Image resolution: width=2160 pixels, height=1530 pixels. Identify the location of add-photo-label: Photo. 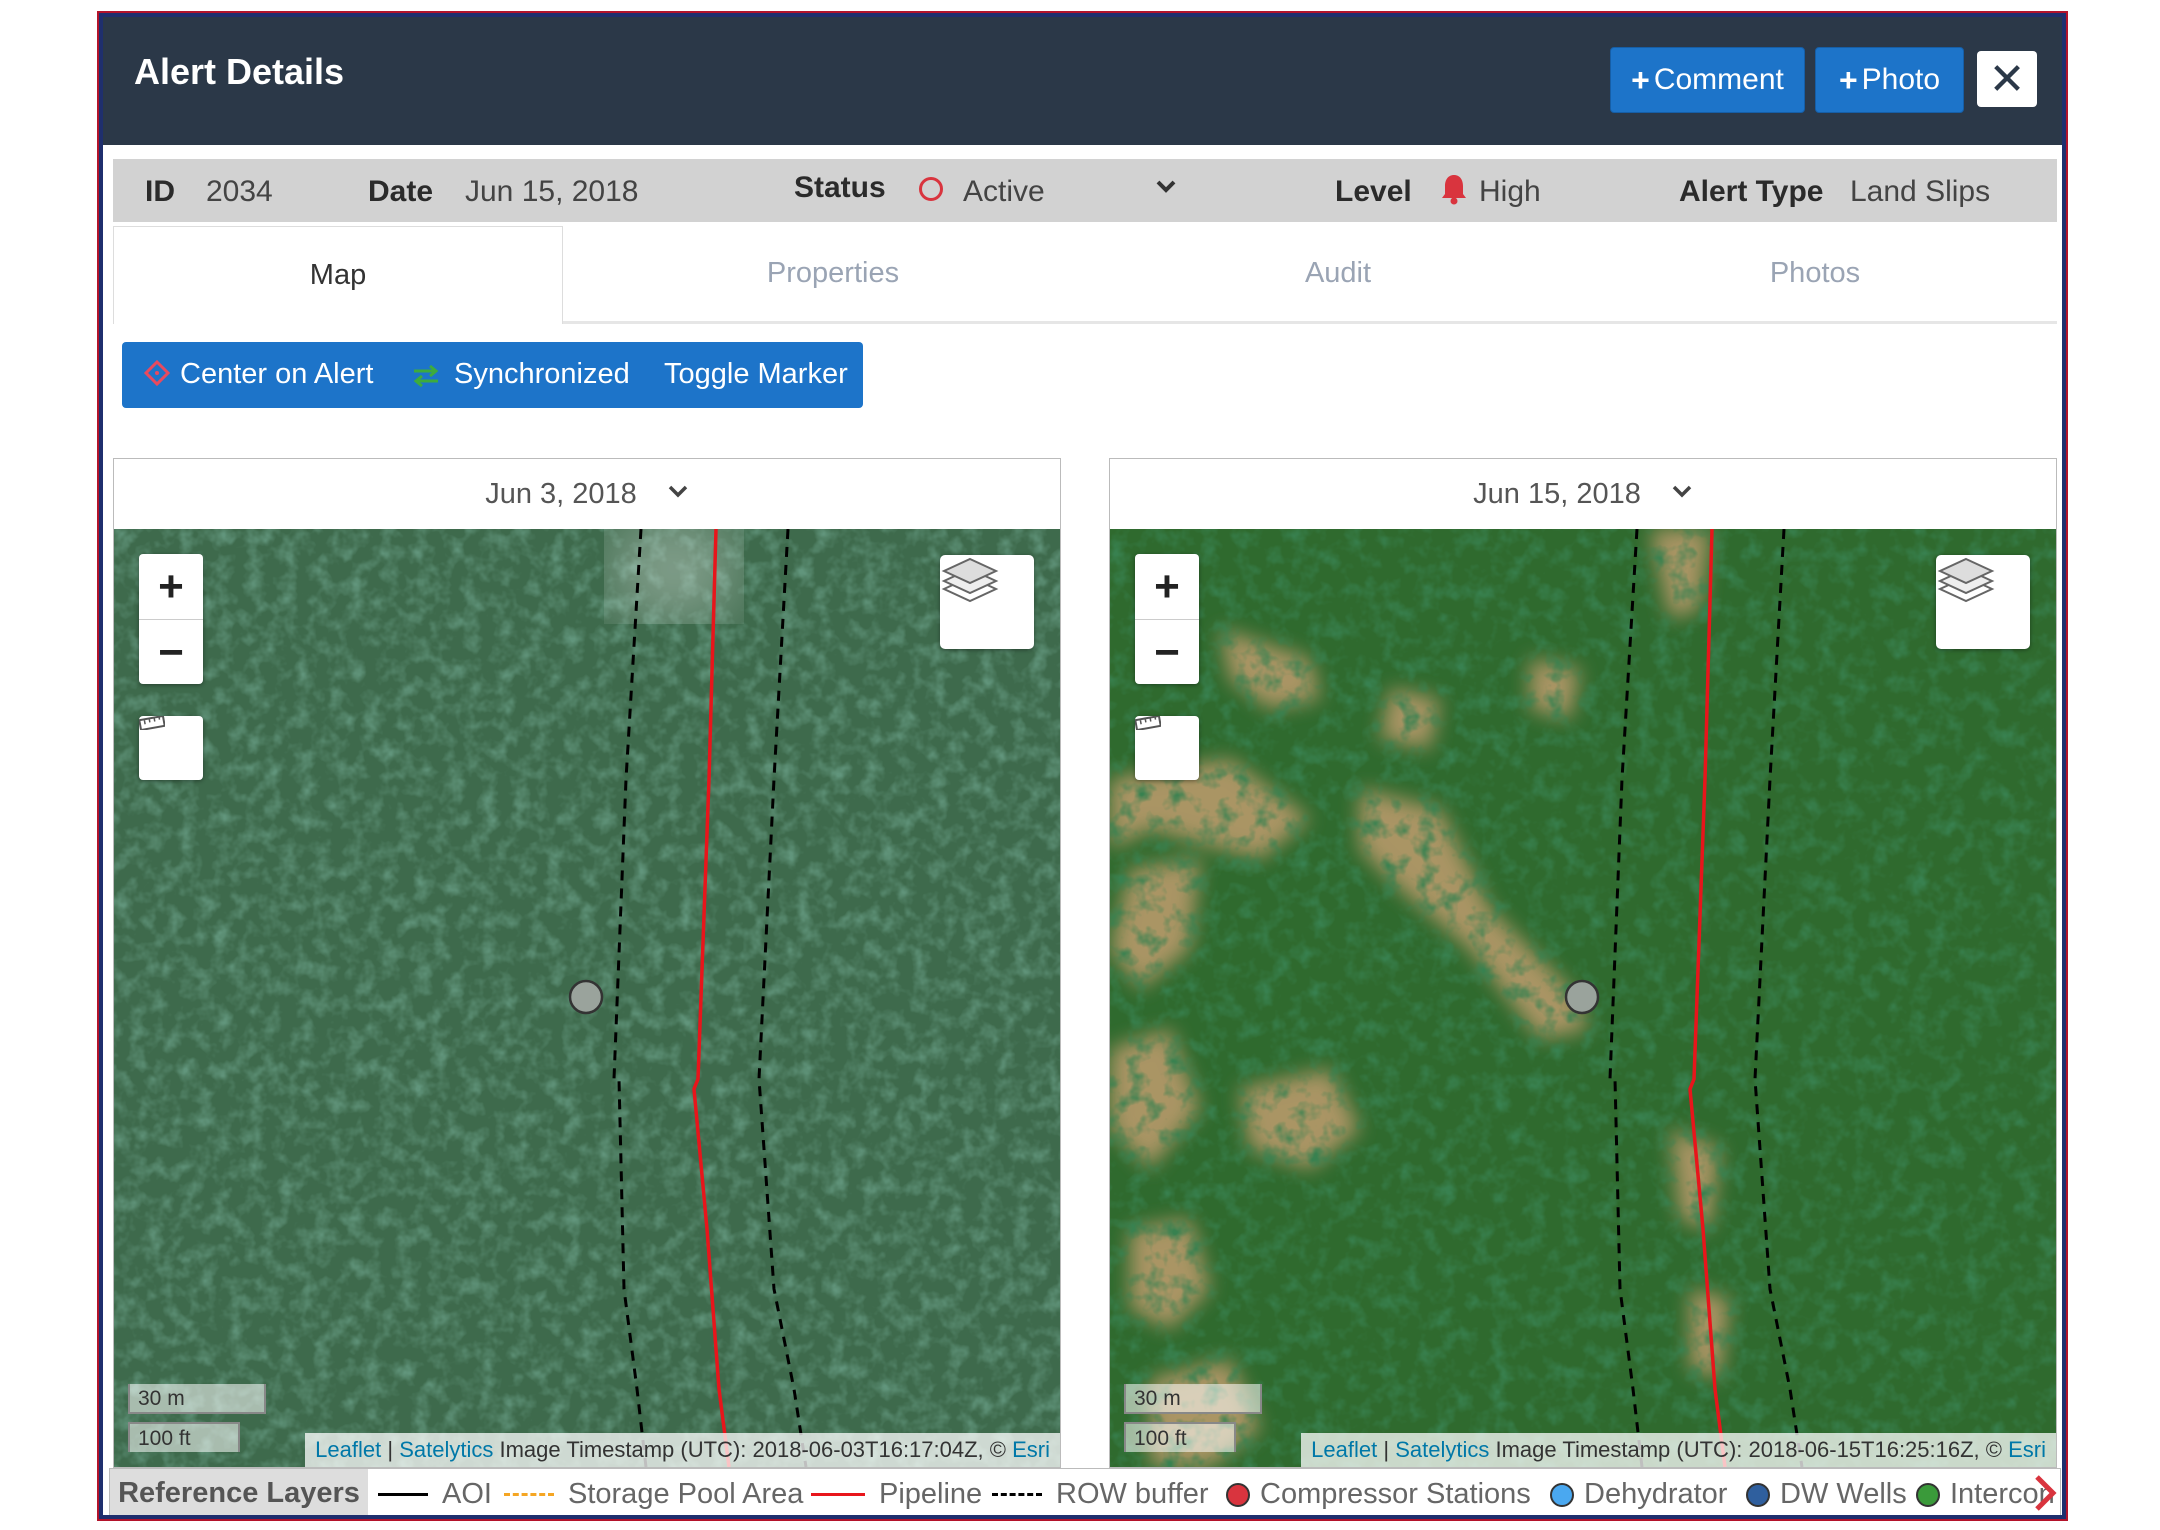
(1901, 79).